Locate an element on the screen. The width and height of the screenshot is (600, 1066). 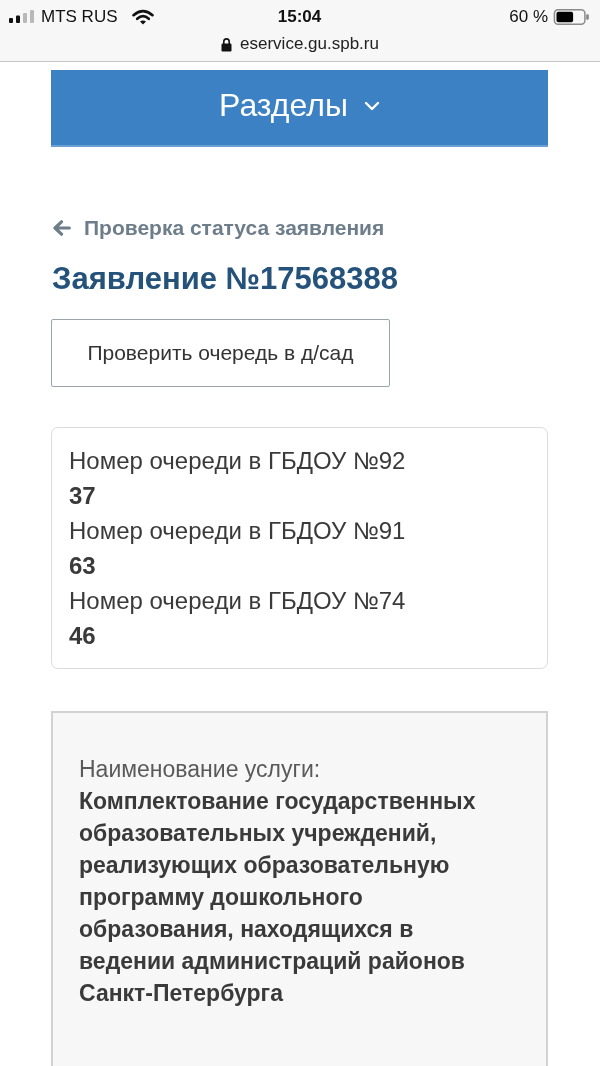
wifi-icon is located at coordinates (142, 16).